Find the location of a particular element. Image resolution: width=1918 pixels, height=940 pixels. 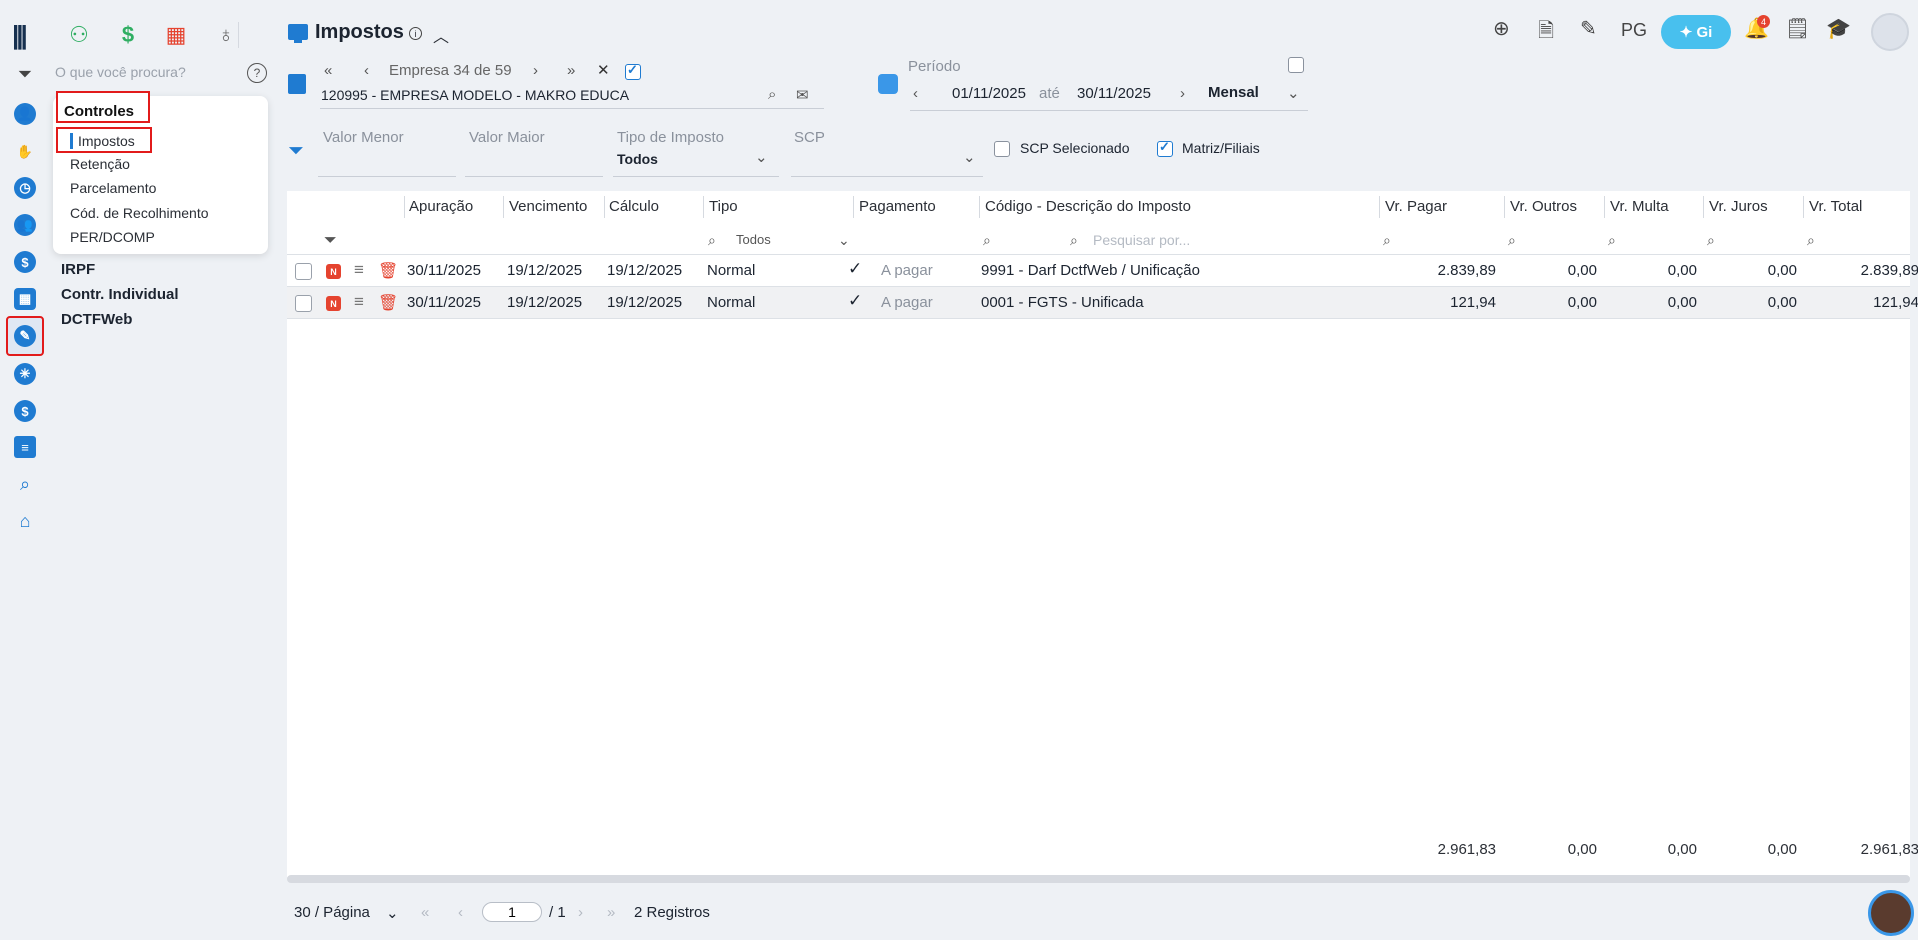

info-icon: i is located at coordinates (415, 33).